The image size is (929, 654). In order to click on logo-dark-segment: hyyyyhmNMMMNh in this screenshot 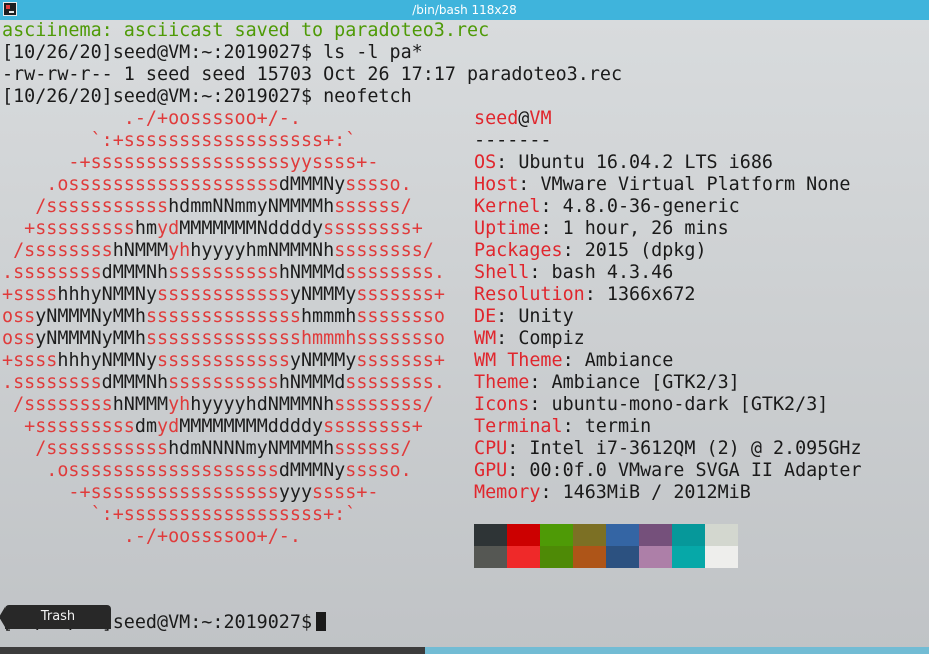, I will do `click(262, 250)`.